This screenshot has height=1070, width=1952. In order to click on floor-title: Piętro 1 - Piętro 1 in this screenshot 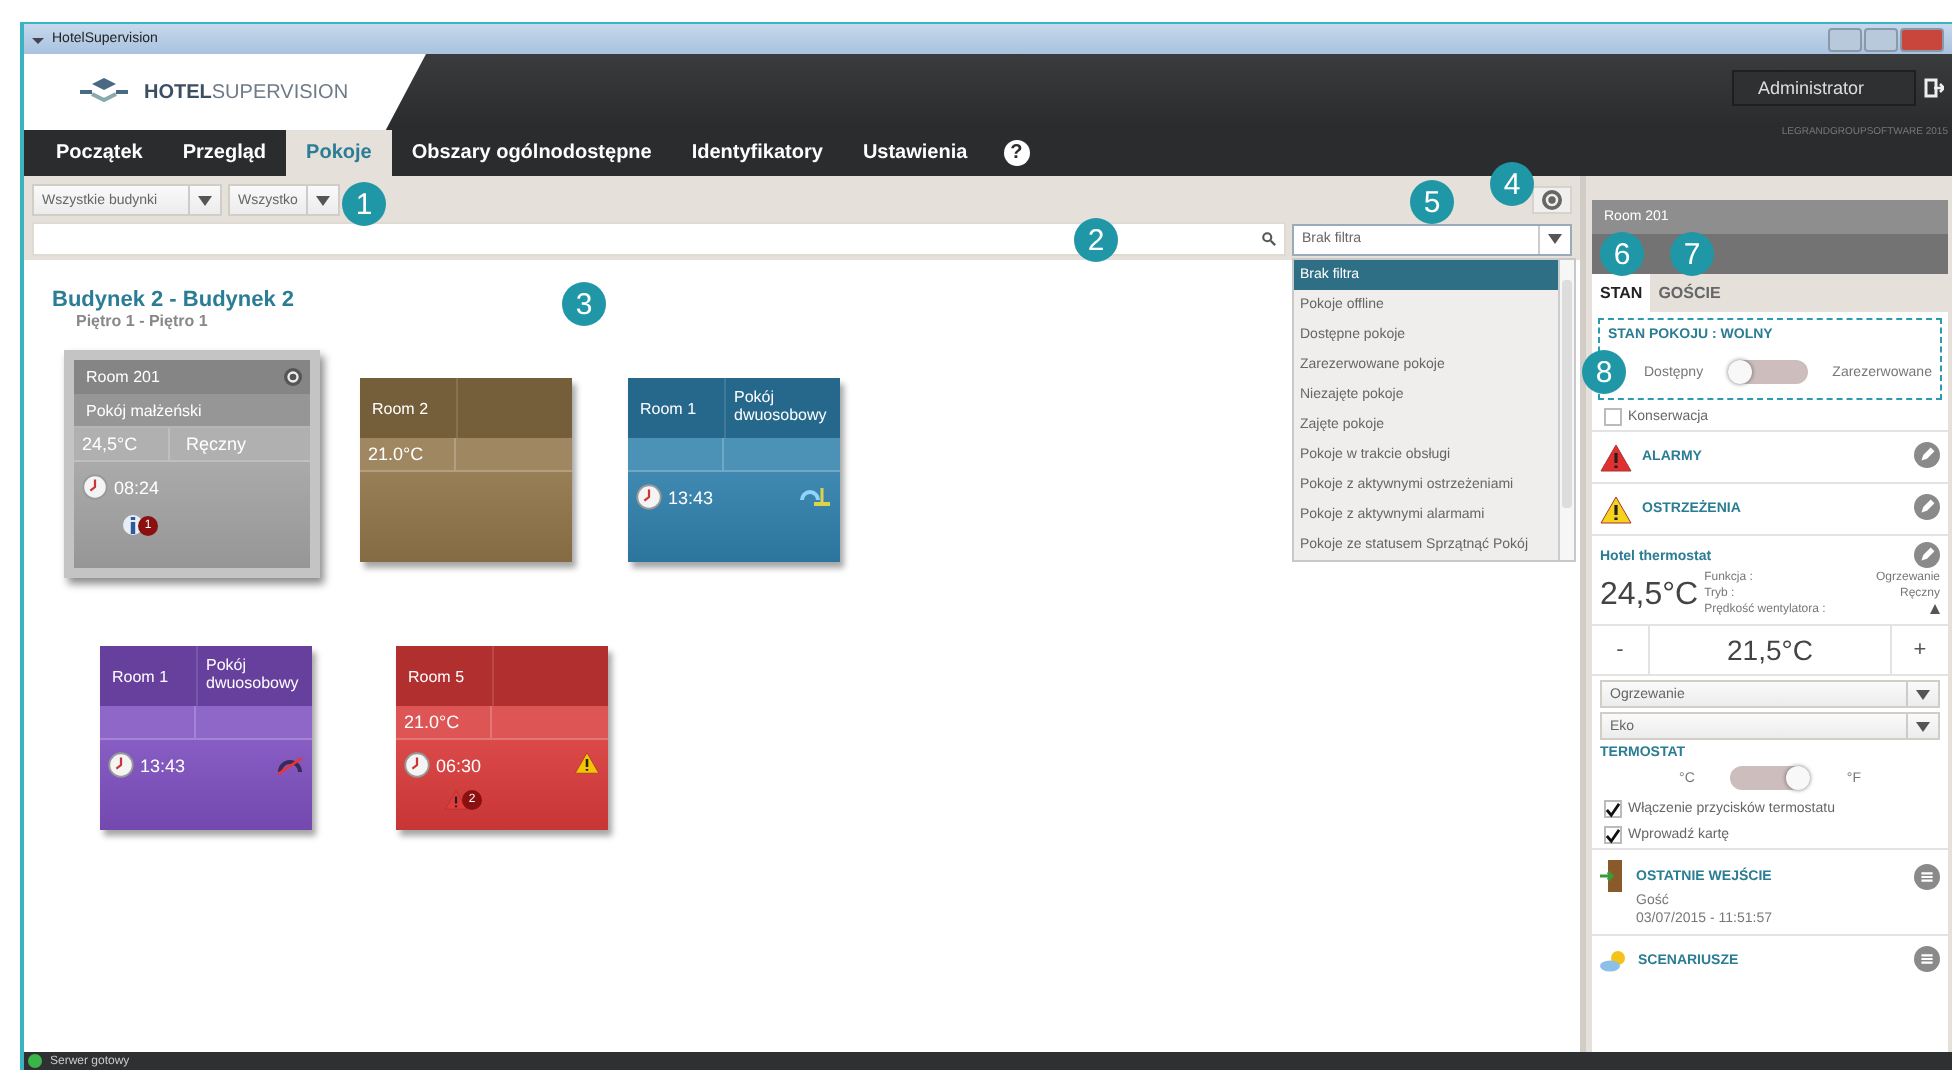, I will do `click(142, 321)`.